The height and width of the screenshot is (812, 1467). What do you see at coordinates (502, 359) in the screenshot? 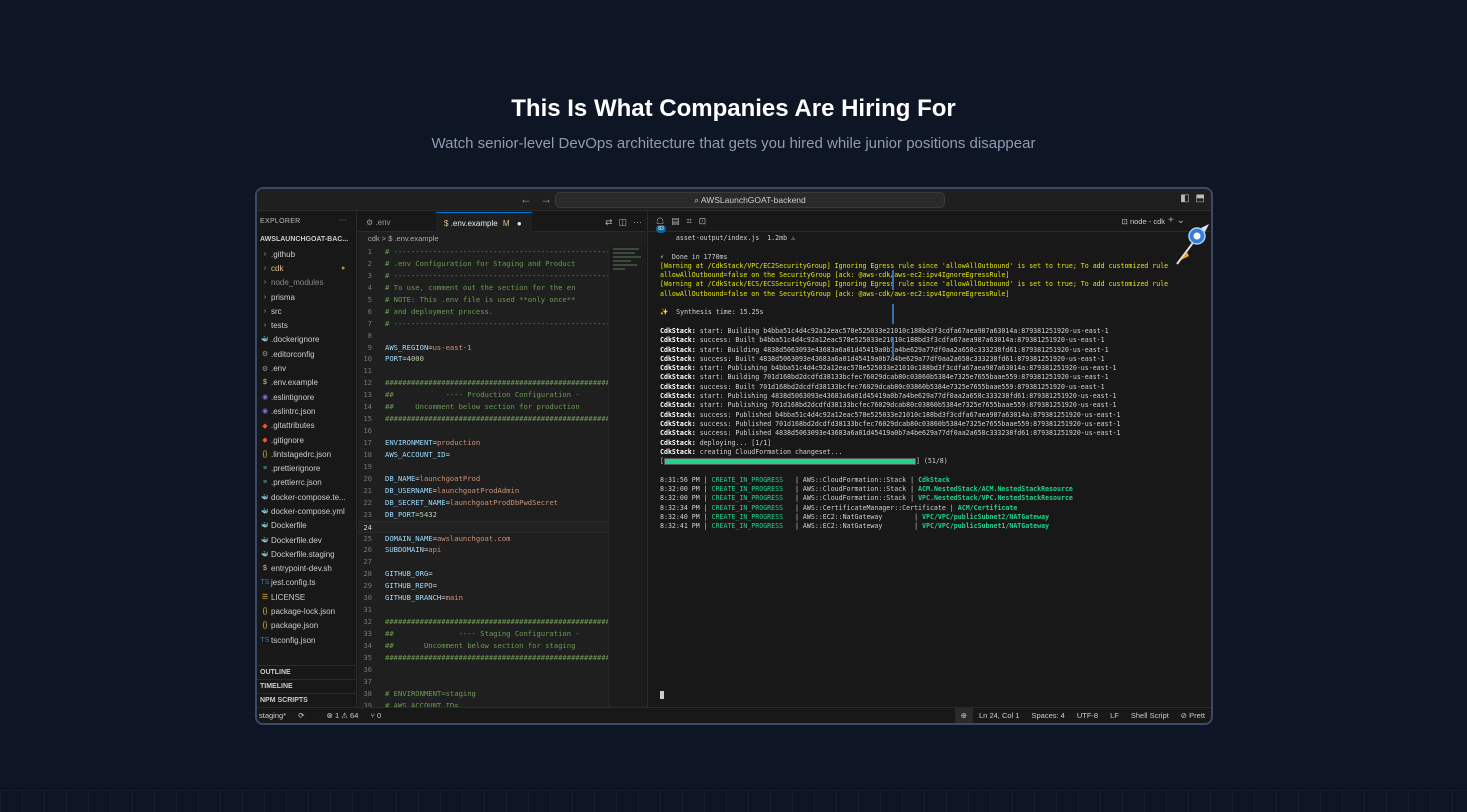
I see `code-line: 10 PORT=4000` at bounding box center [502, 359].